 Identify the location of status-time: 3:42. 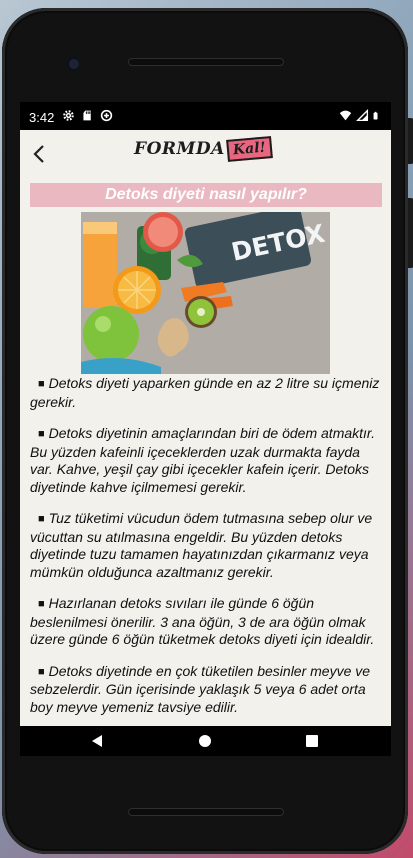
(42, 117).